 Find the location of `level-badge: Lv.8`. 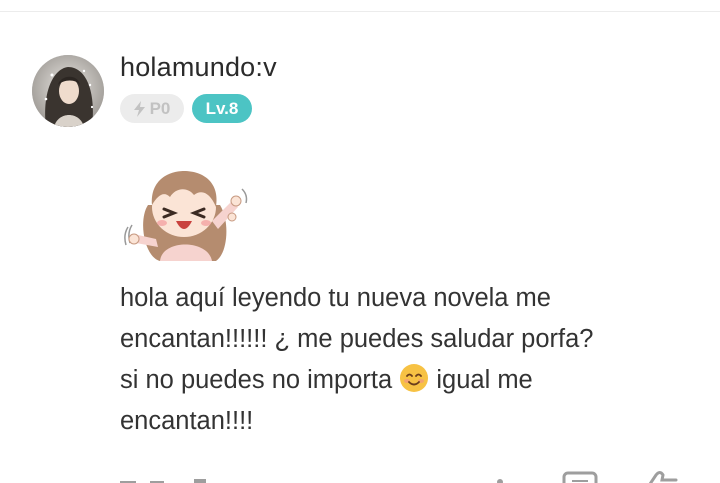

level-badge: Lv.8 is located at coordinates (222, 108).